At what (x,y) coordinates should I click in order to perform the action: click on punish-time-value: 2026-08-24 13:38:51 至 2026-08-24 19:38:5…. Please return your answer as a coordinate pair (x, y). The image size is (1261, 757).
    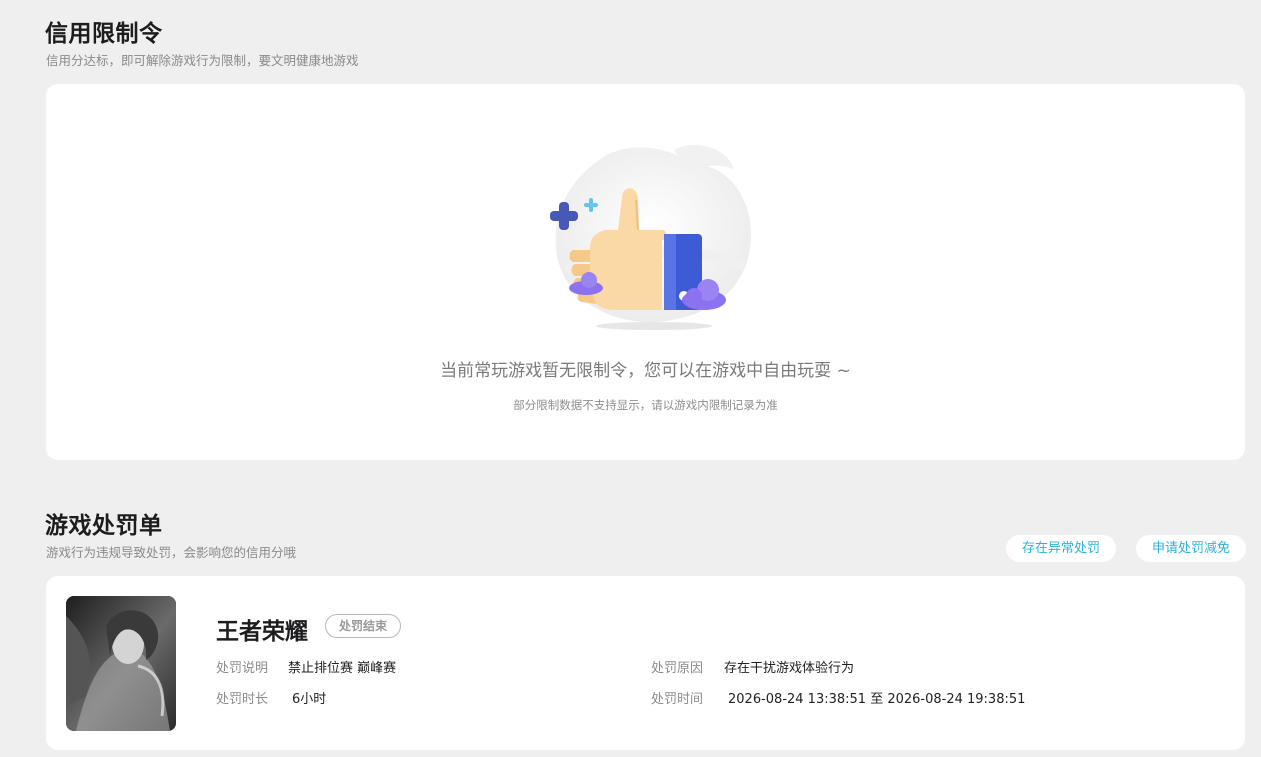
    Looking at the image, I should click on (877, 699).